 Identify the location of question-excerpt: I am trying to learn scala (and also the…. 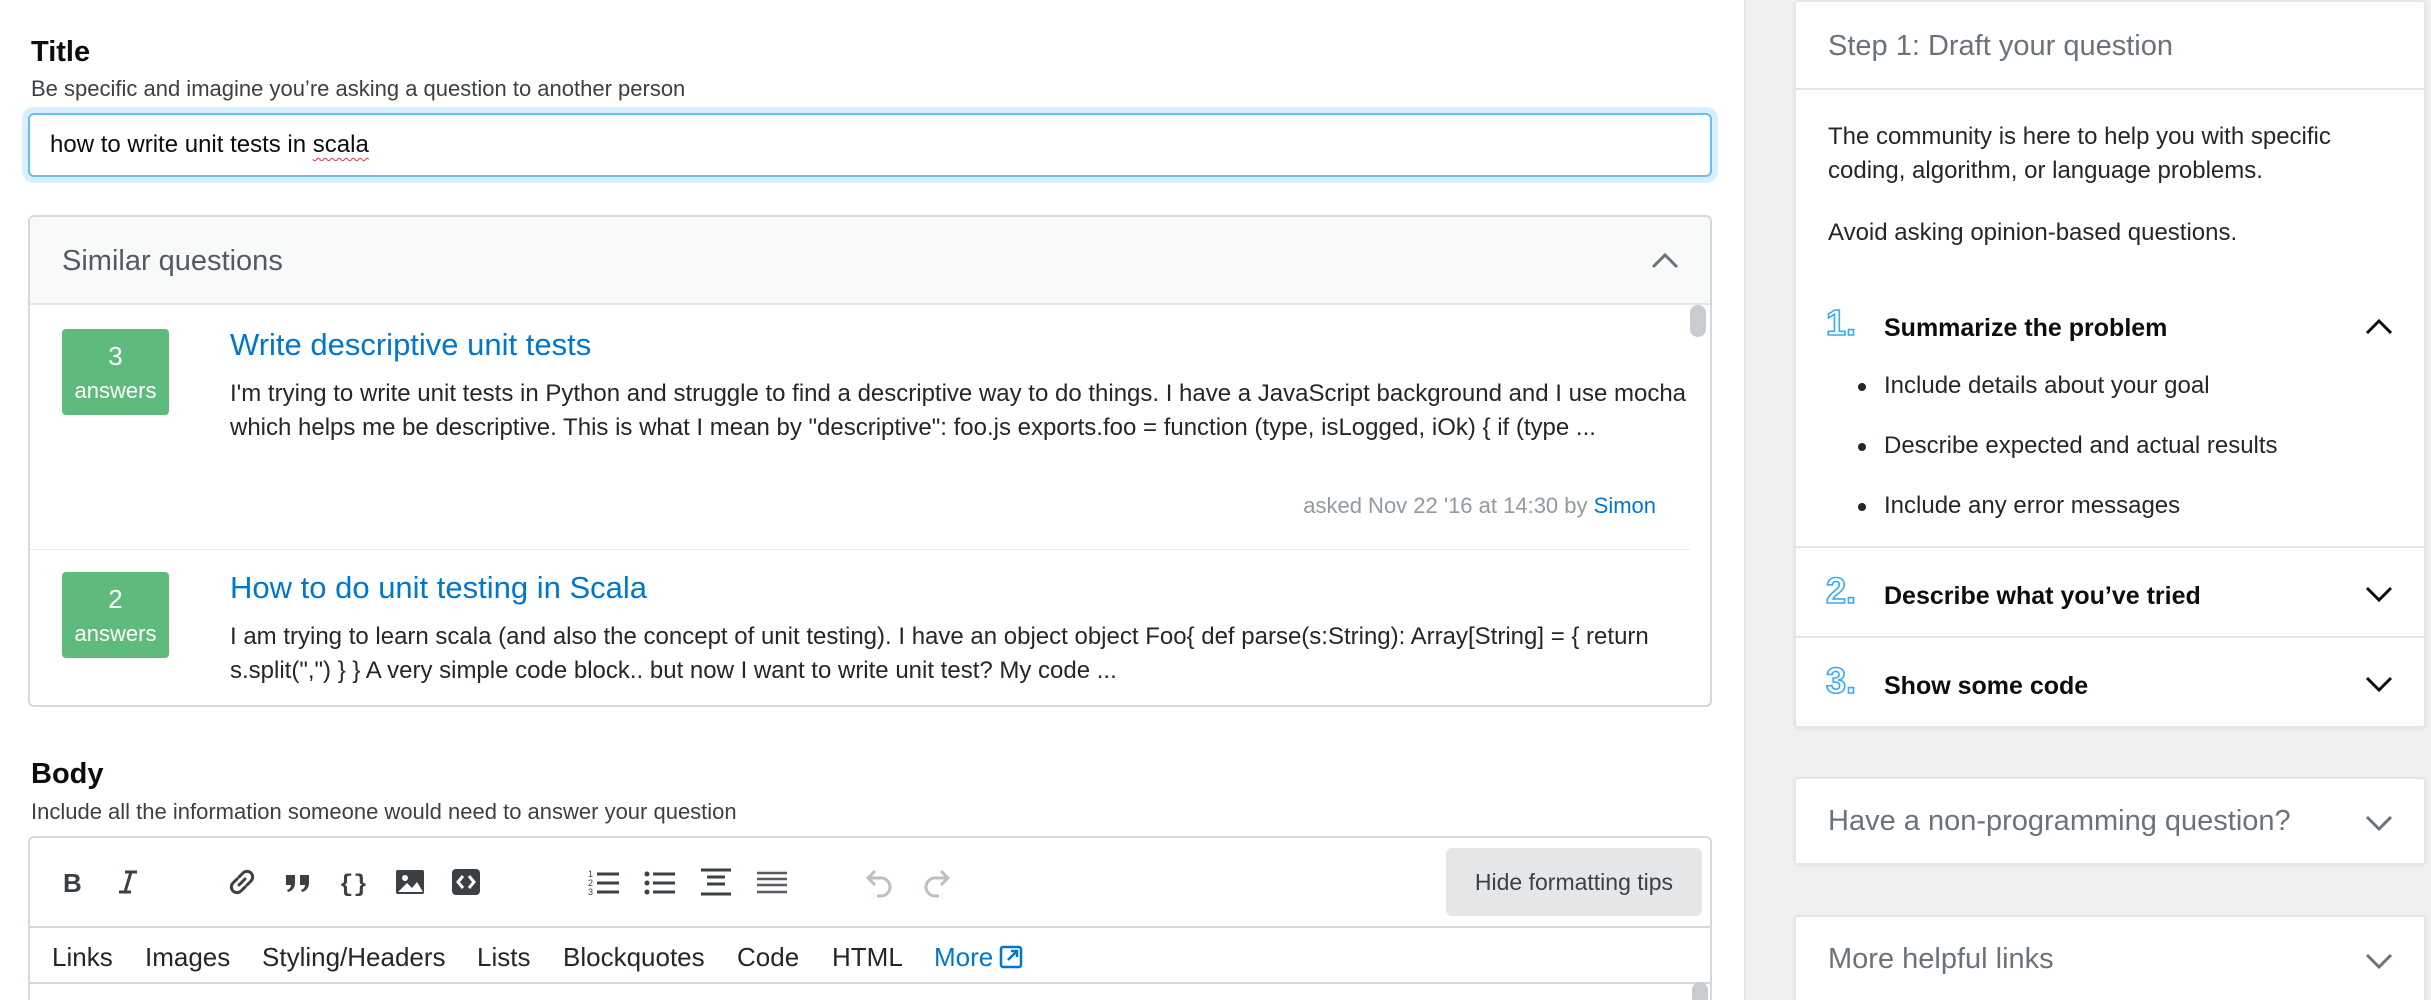
(939, 653).